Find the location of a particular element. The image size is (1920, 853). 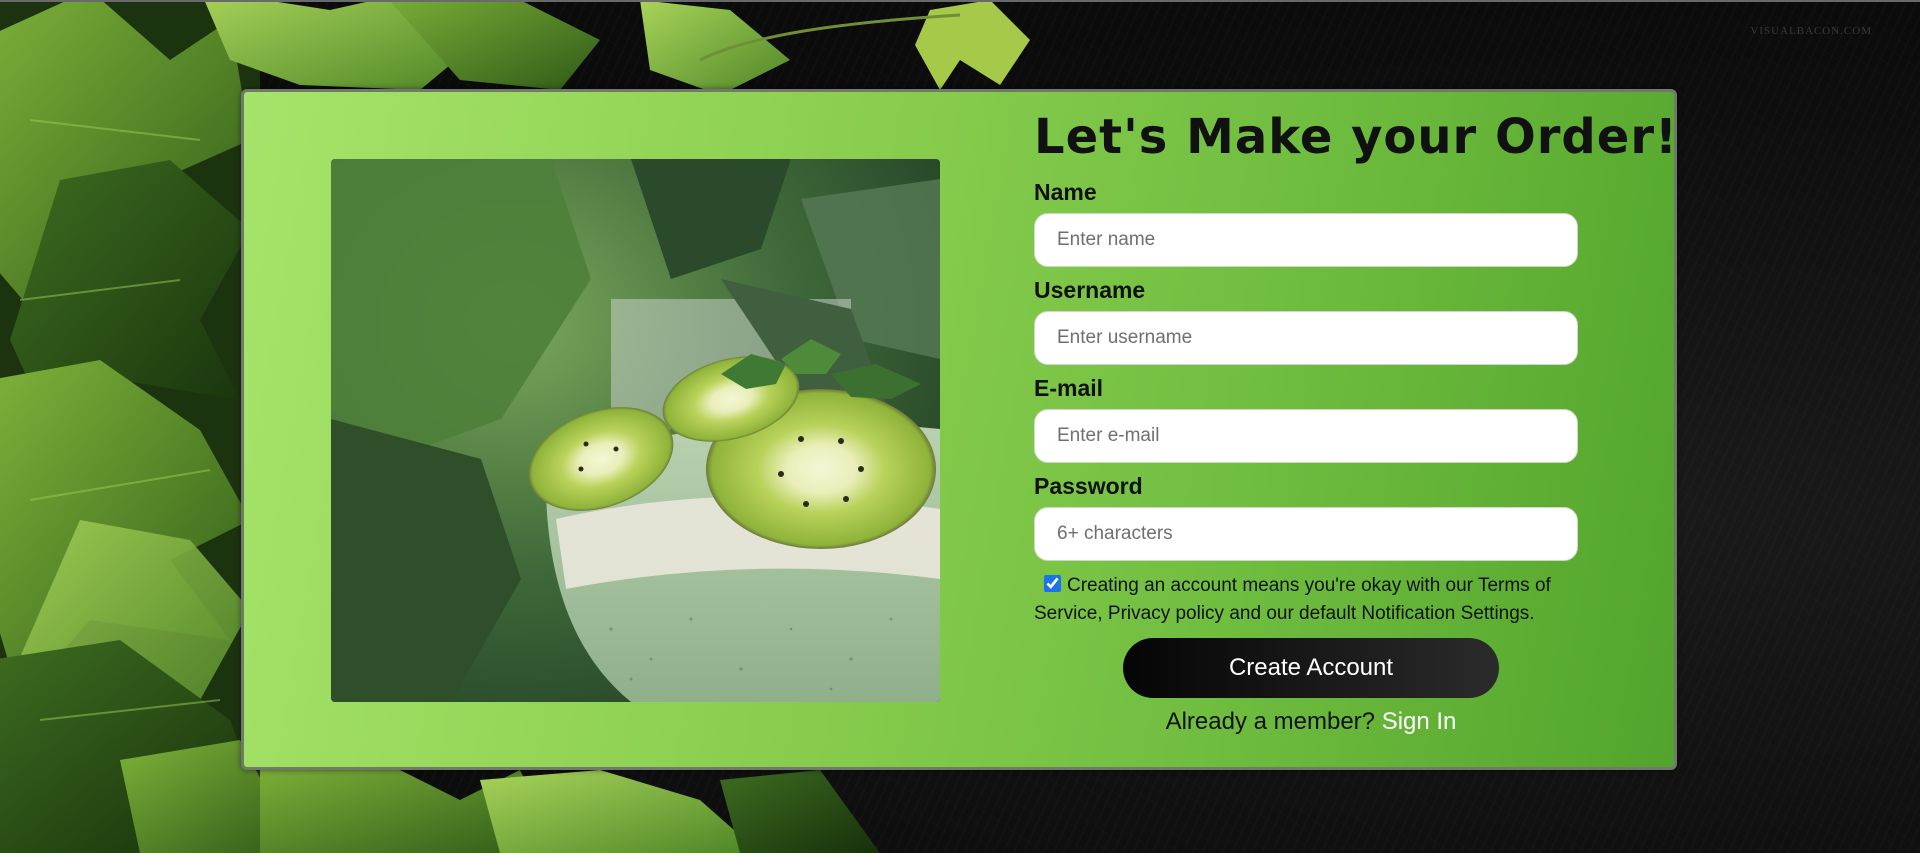

password-input is located at coordinates (1306, 534).